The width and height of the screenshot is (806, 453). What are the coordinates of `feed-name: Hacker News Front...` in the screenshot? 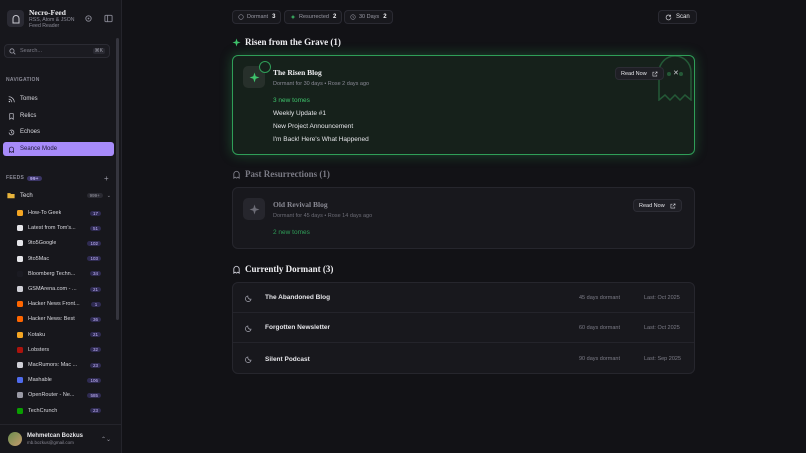 It's located at (54, 304).